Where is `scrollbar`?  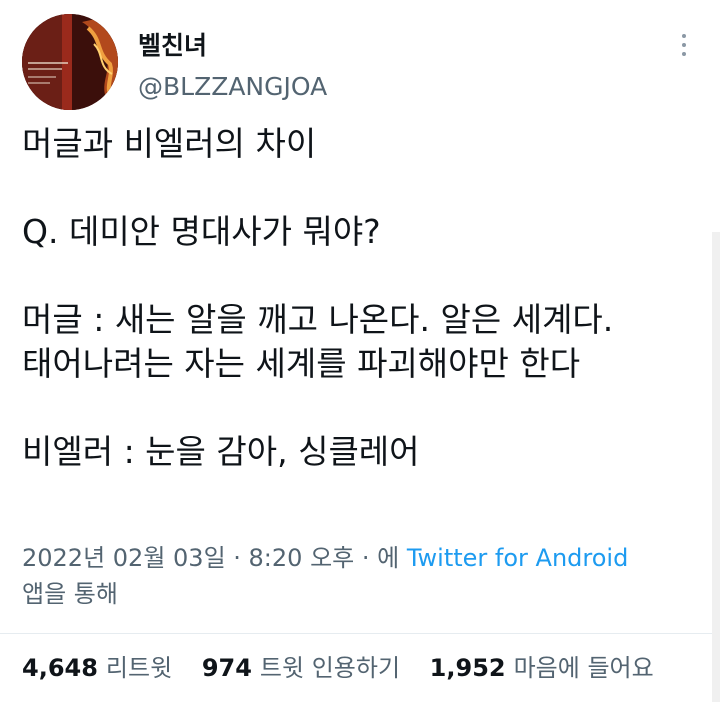
scrollbar is located at coordinates (716, 467).